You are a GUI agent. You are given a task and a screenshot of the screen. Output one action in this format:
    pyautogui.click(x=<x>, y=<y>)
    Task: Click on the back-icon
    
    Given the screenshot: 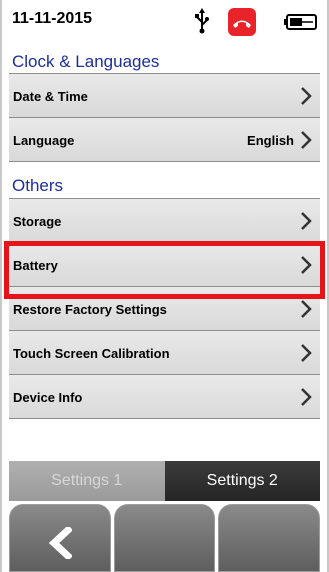 What is the action you would take?
    pyautogui.click(x=60, y=543)
    